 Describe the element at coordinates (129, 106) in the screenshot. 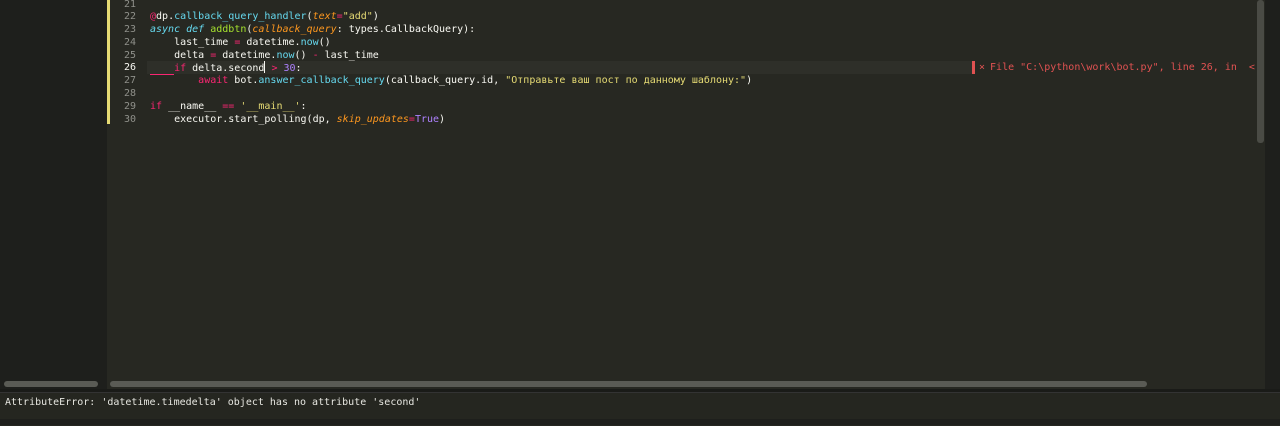

I see `line-number: 29` at that location.